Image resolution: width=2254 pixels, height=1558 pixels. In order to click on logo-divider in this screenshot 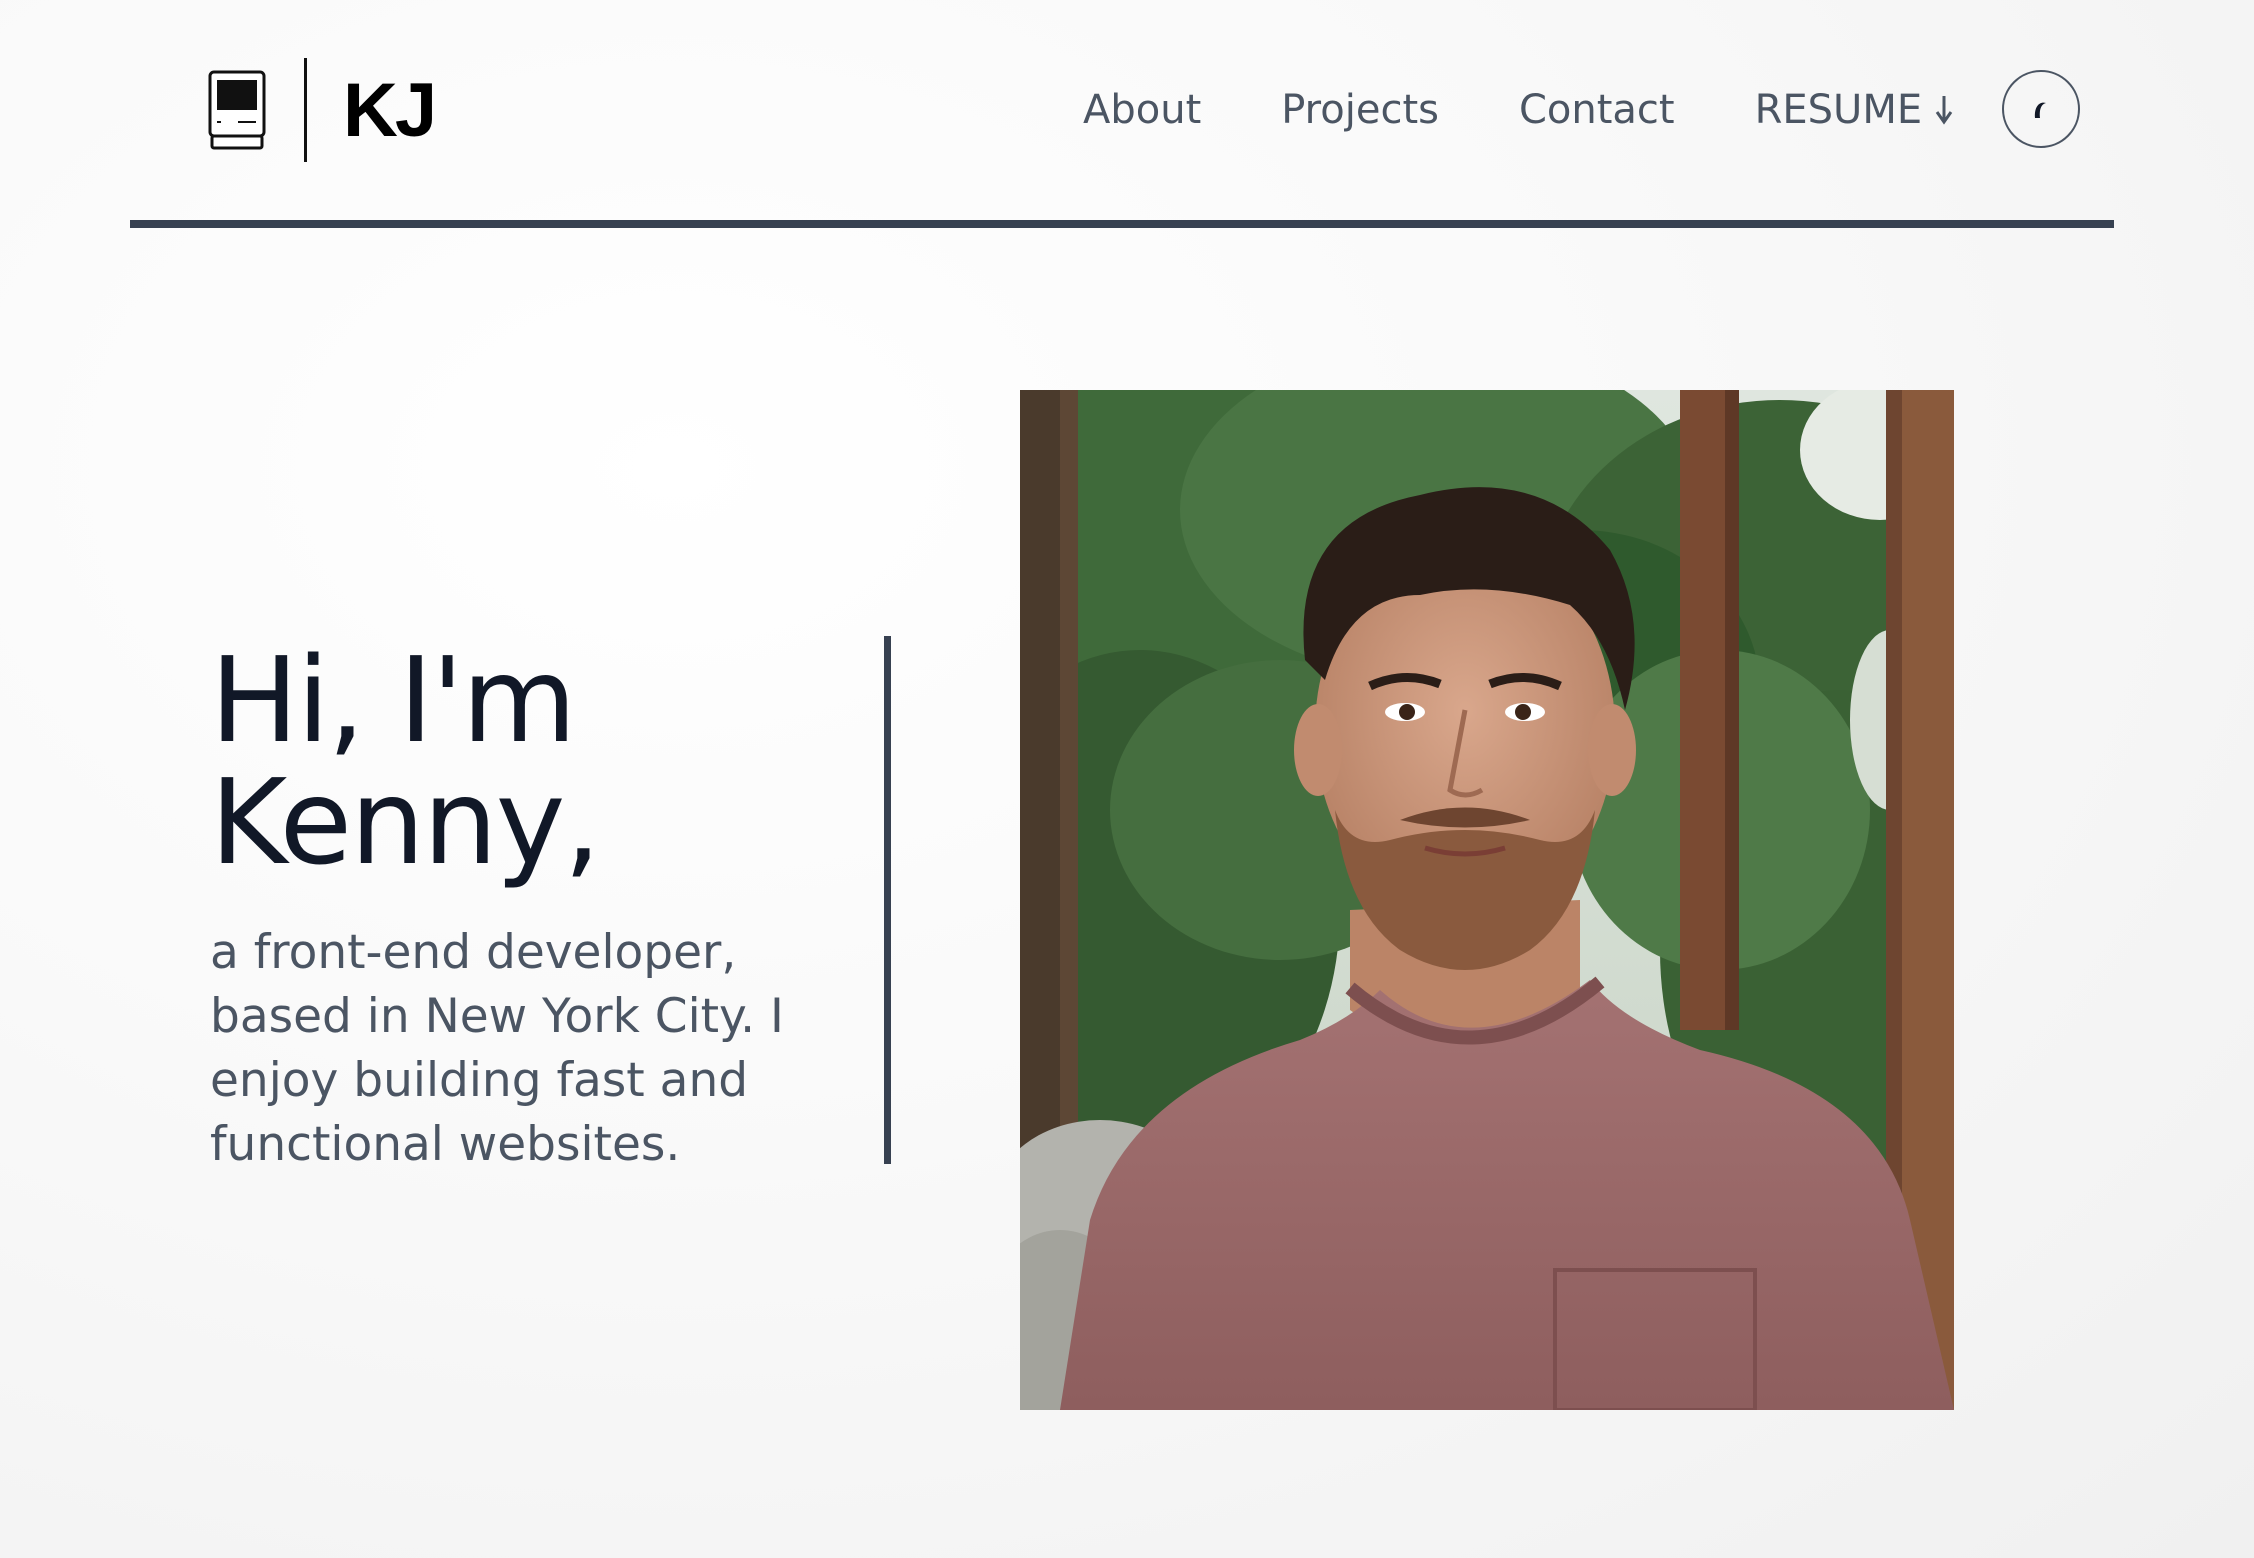, I will do `click(305, 110)`.